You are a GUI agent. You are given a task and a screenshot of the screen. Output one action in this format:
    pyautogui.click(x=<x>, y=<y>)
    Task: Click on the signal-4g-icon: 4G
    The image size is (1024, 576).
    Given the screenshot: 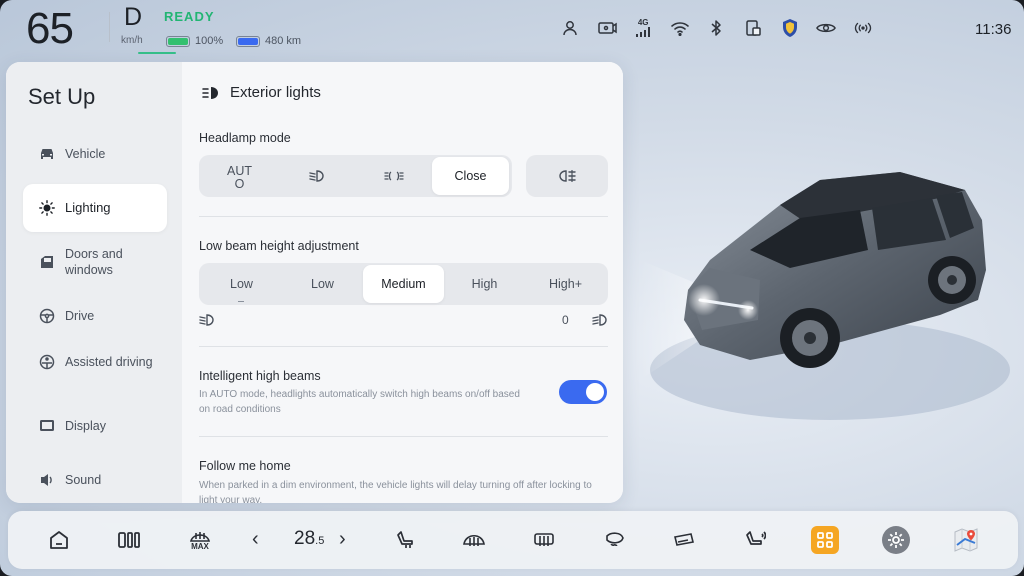 What is the action you would take?
    pyautogui.click(x=643, y=28)
    